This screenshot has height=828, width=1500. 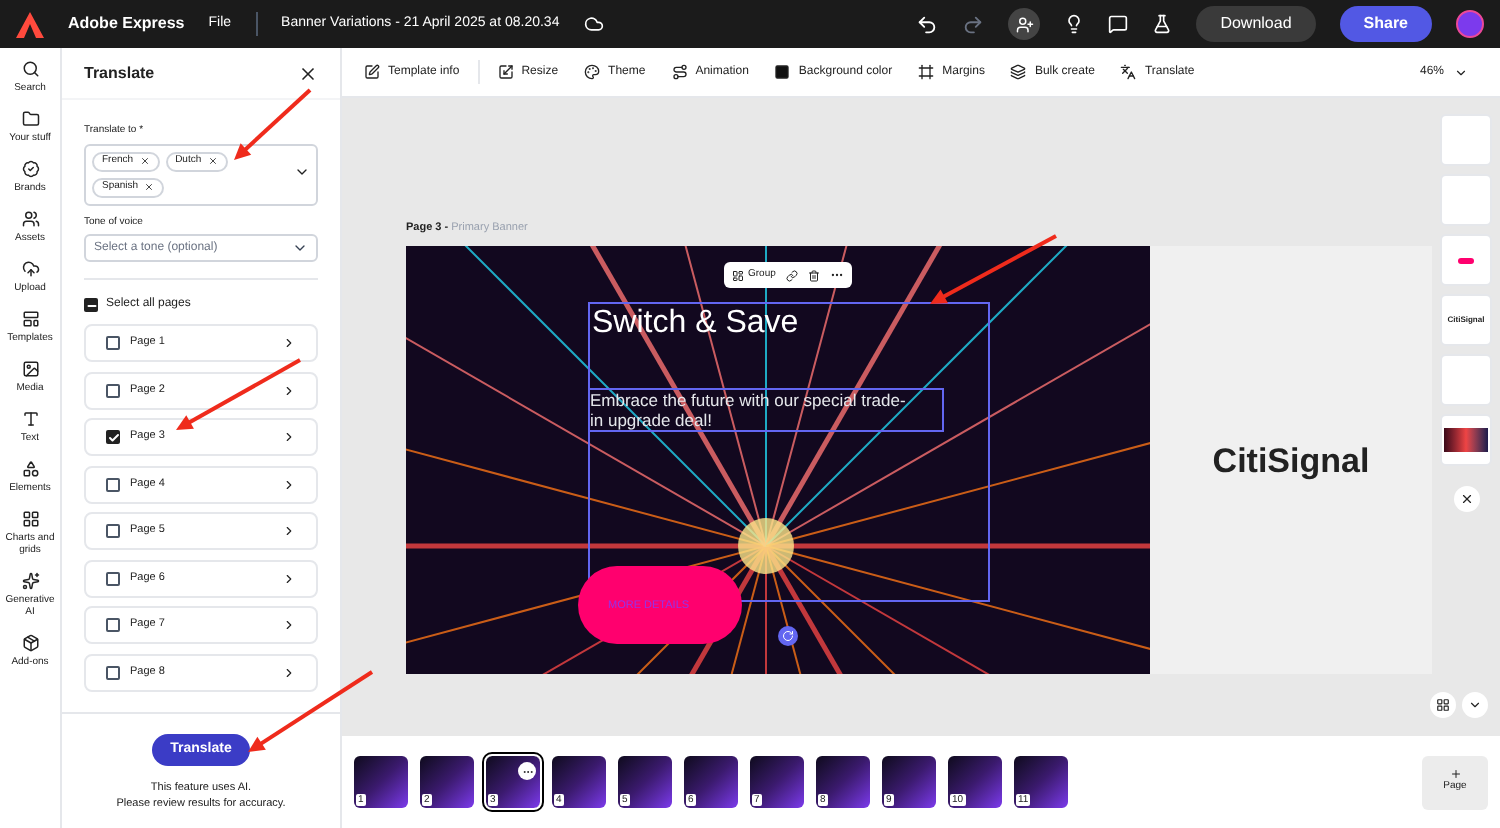 I want to click on close-button, so click(x=1466, y=499).